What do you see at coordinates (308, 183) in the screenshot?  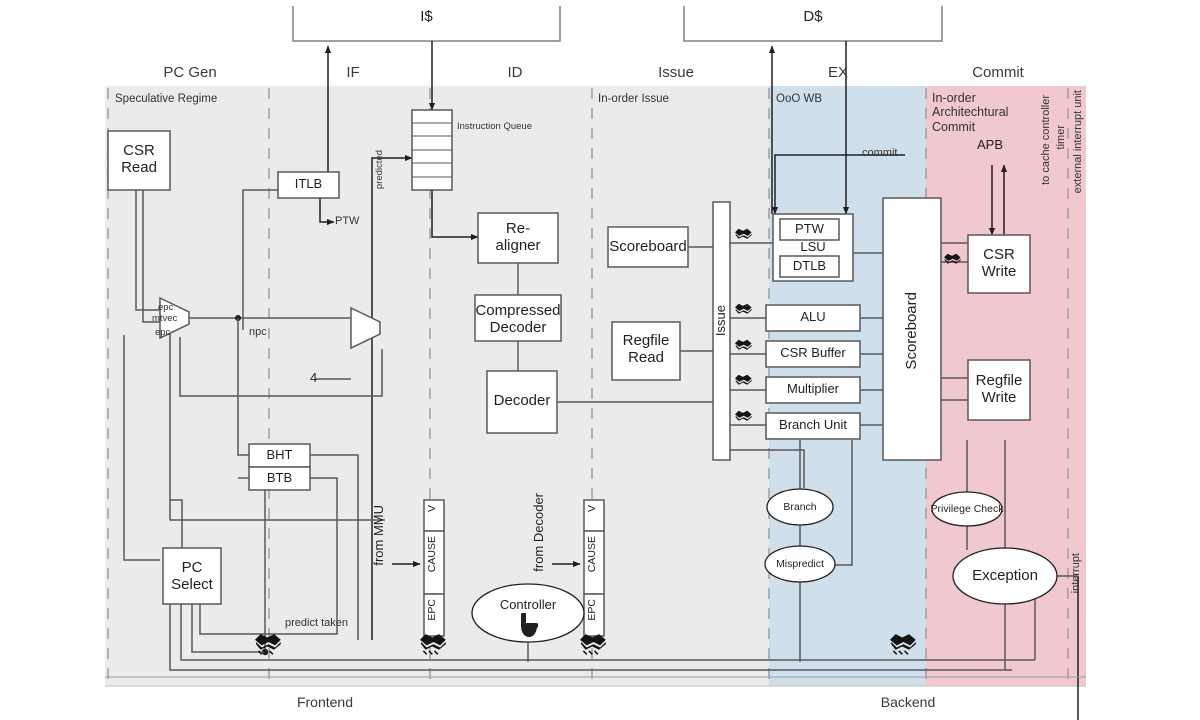 I see `block-label-itlb: ITLB` at bounding box center [308, 183].